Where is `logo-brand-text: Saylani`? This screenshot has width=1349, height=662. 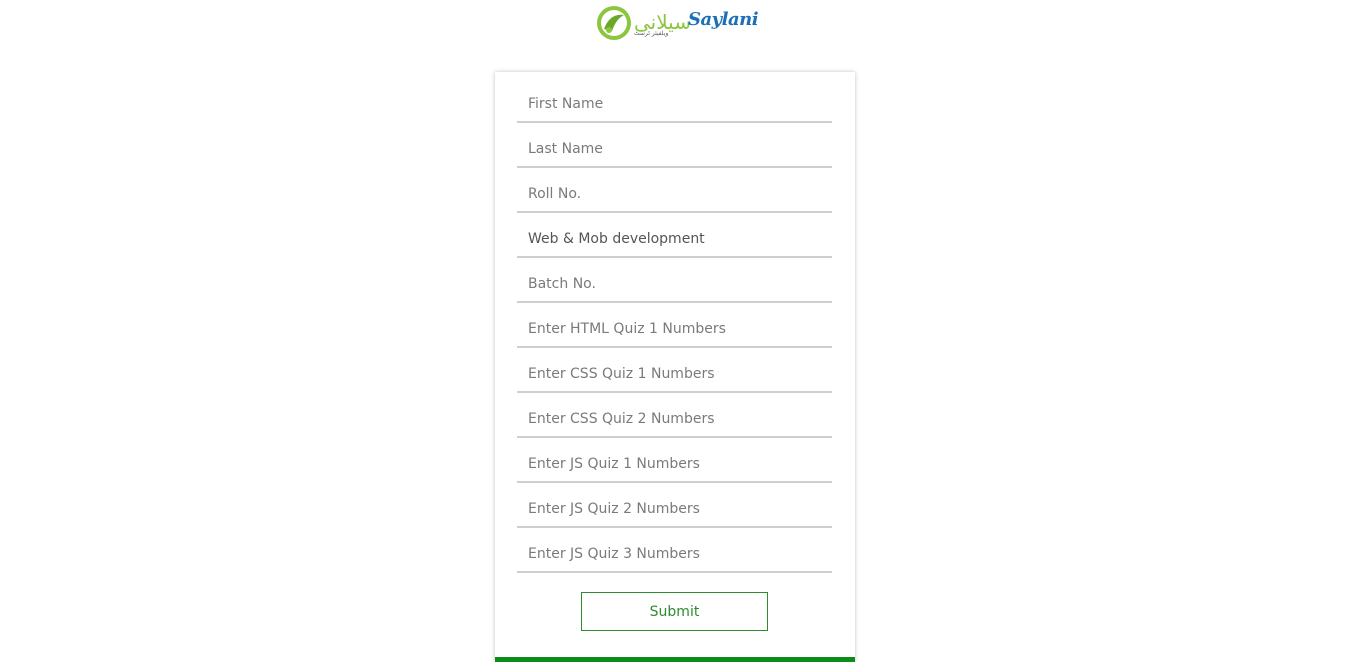
logo-brand-text: Saylani is located at coordinates (723, 19).